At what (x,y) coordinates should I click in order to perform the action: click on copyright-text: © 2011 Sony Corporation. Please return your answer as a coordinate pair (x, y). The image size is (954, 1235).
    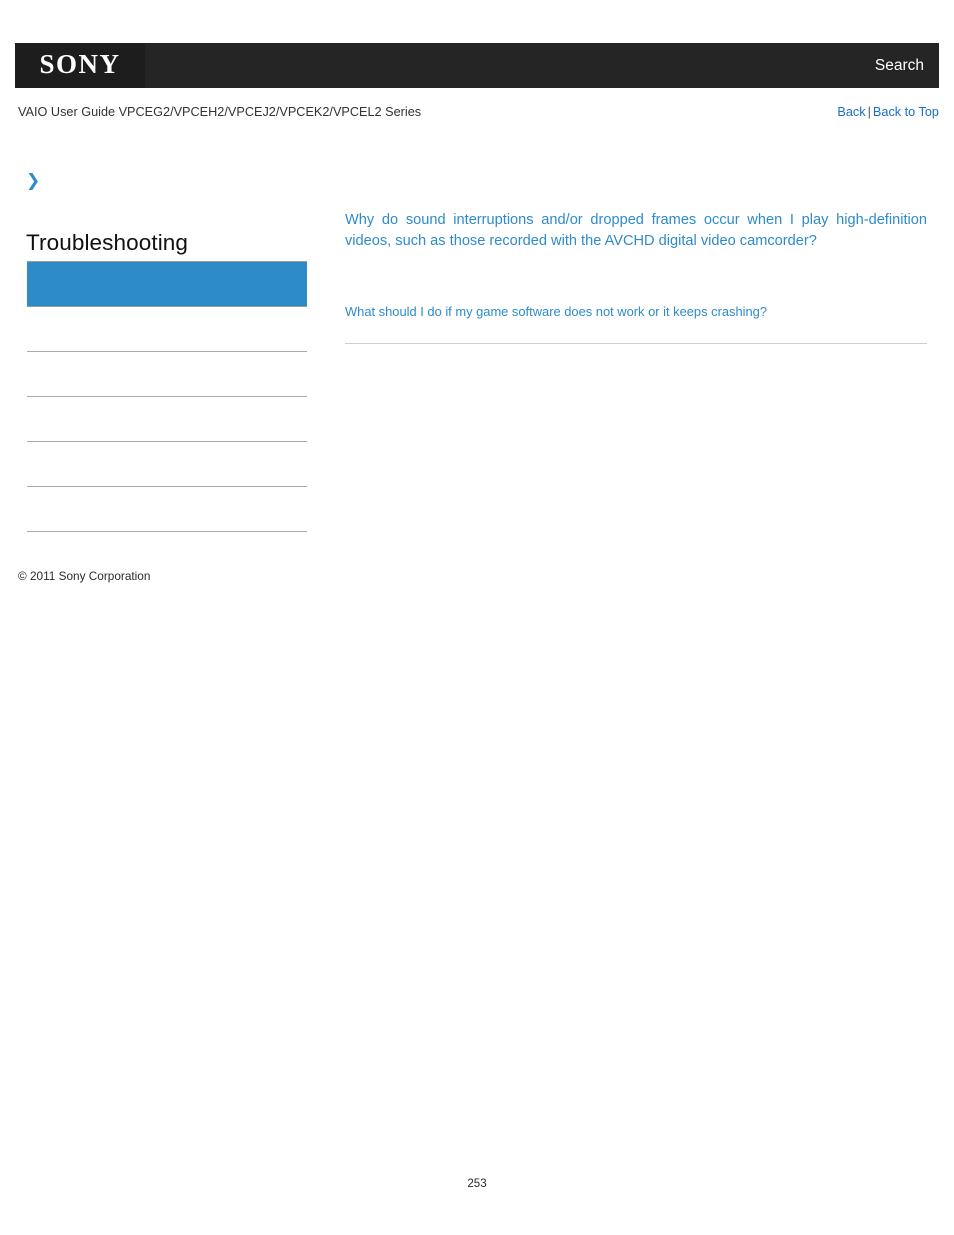
    Looking at the image, I should click on (84, 576).